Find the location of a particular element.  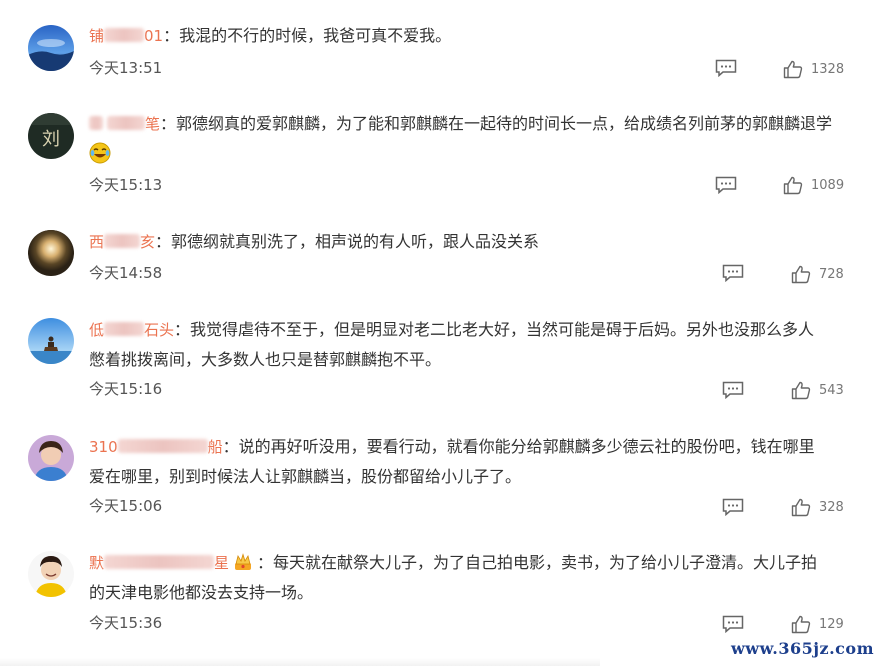

avatar-char: 刘 is located at coordinates (51, 139).